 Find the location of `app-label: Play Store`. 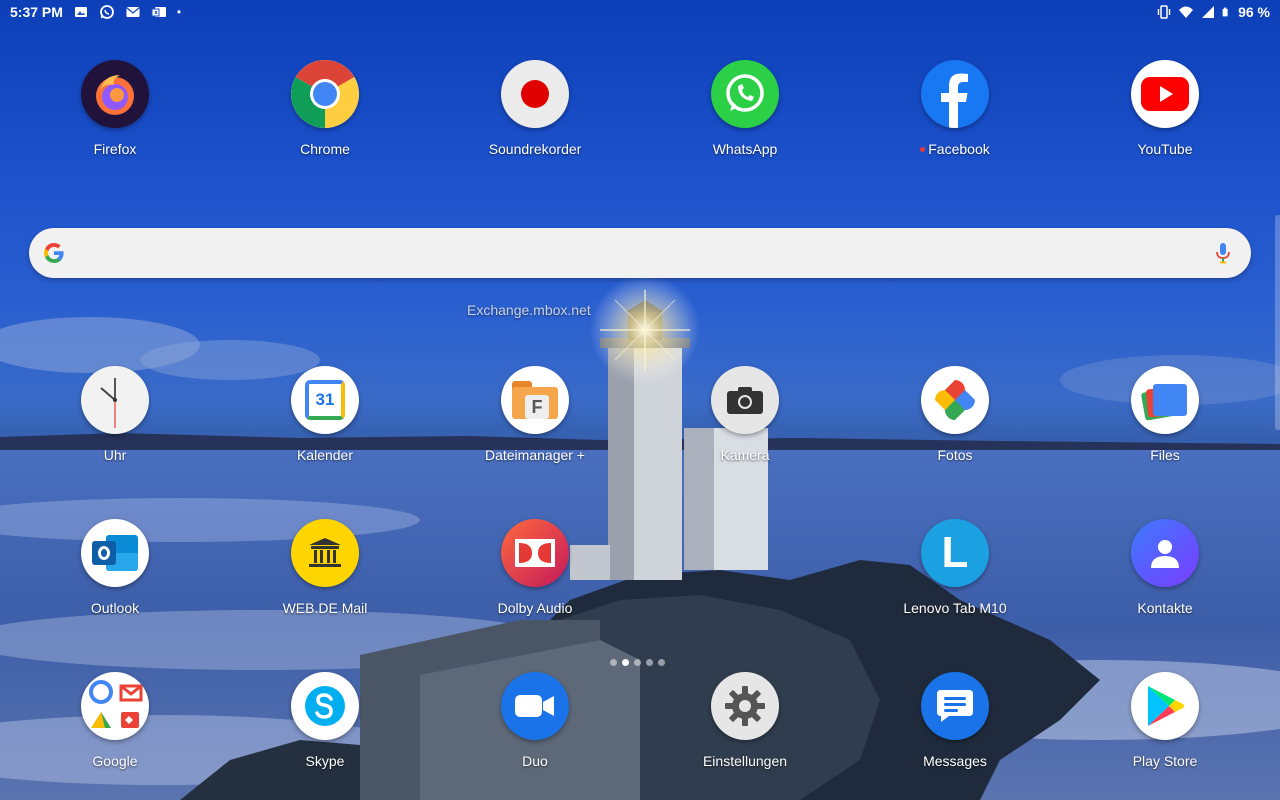

app-label: Play Store is located at coordinates (1165, 761).